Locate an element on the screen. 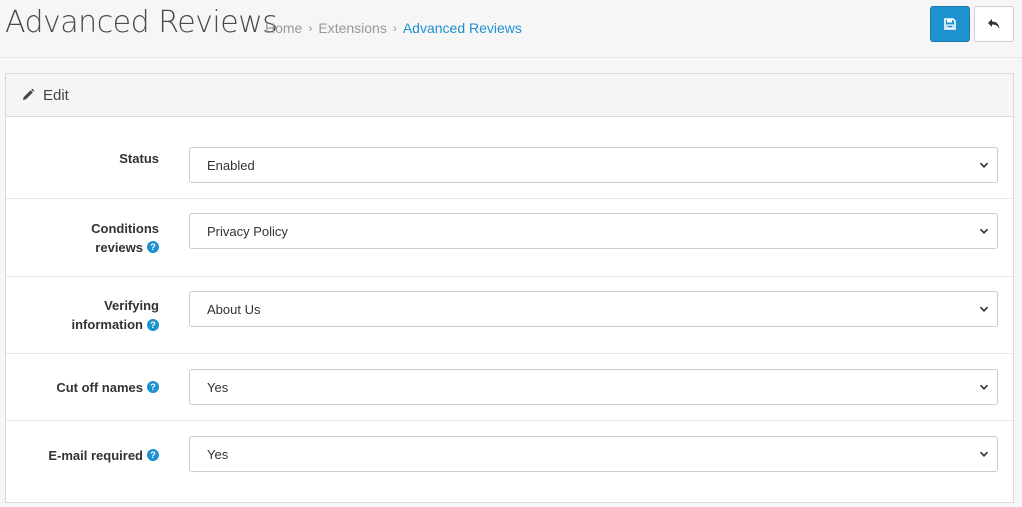  verifying-information-label-line2-wrap: information ? is located at coordinates (115, 324).